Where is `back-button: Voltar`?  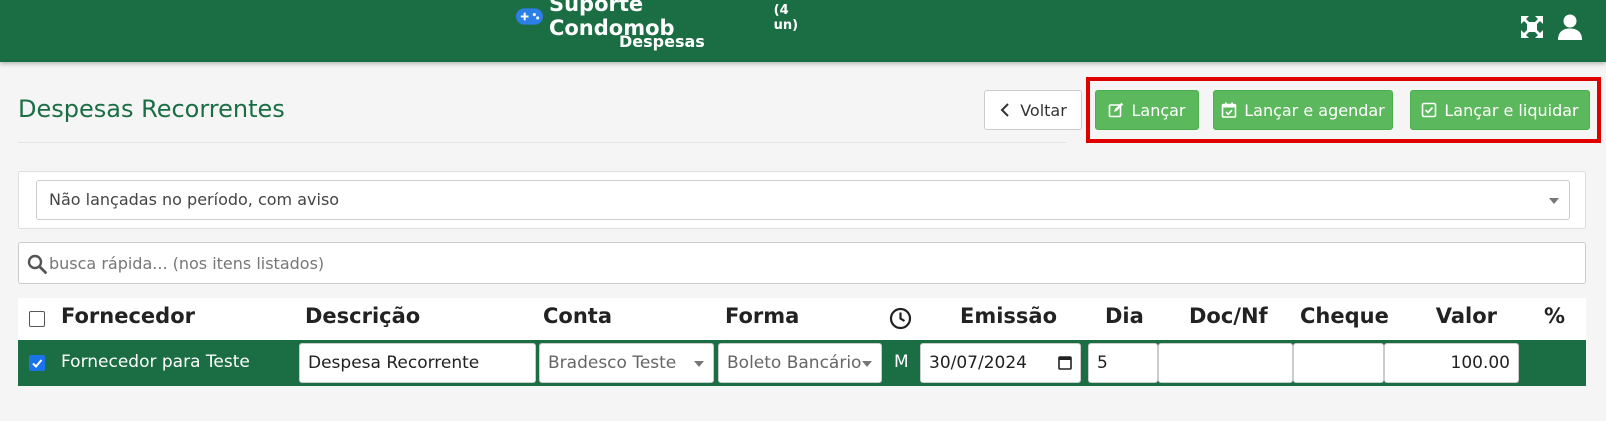
back-button: Voltar is located at coordinates (1033, 110).